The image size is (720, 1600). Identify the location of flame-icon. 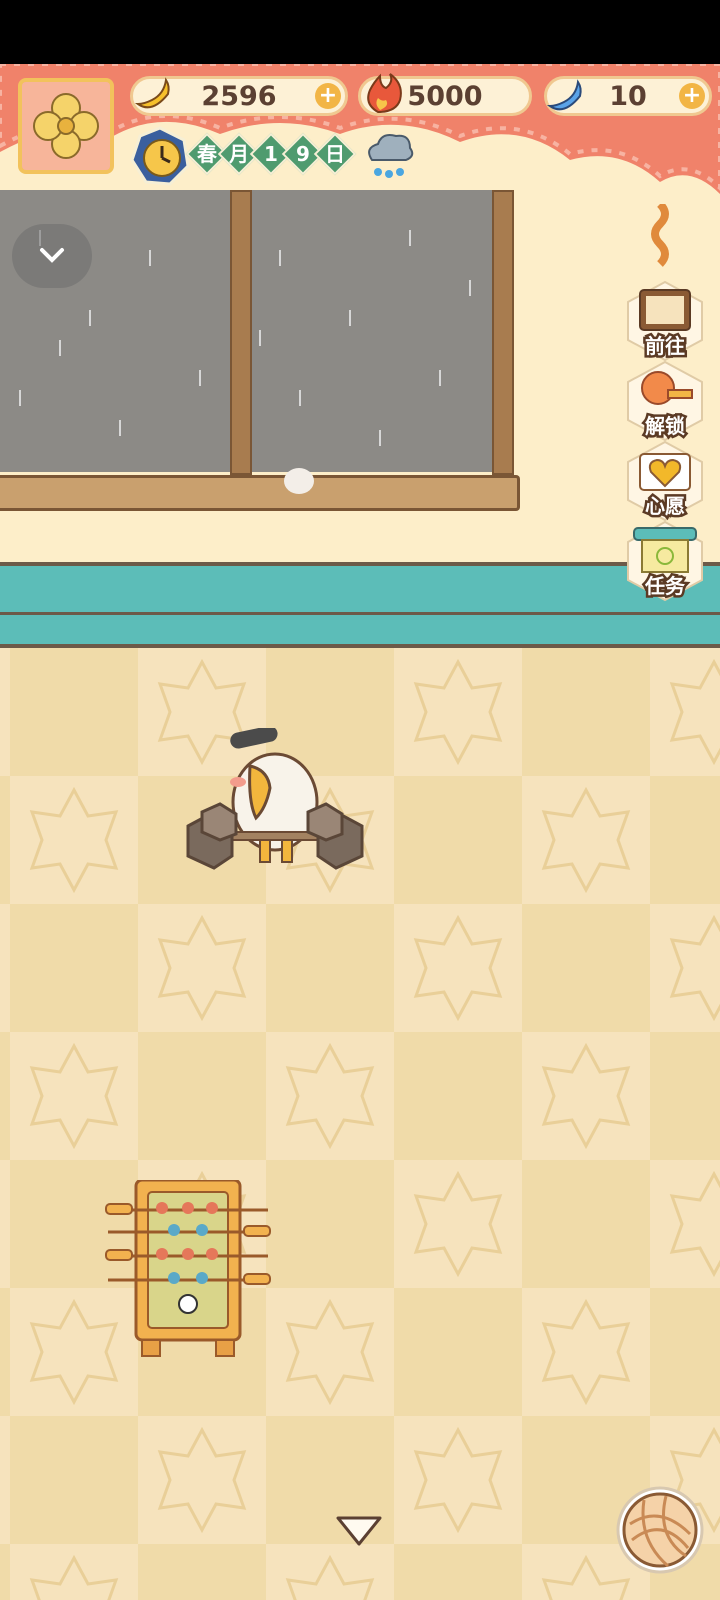
(384, 93).